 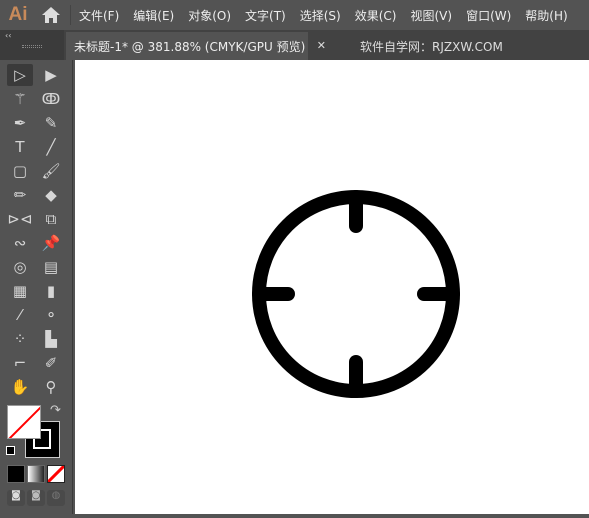 I want to click on grip-handle, so click(x=32, y=46).